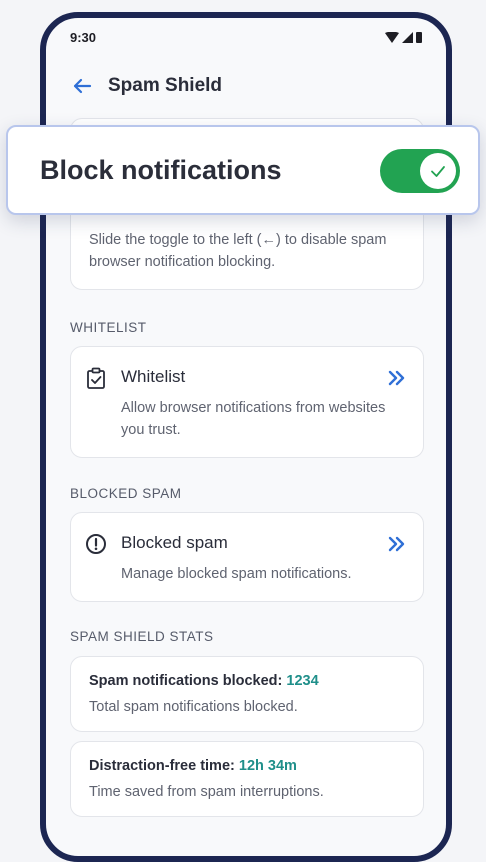 The height and width of the screenshot is (862, 486). Describe the element at coordinates (186, 681) in the screenshot. I see `stat-label: Spam notifications blocked:` at that location.